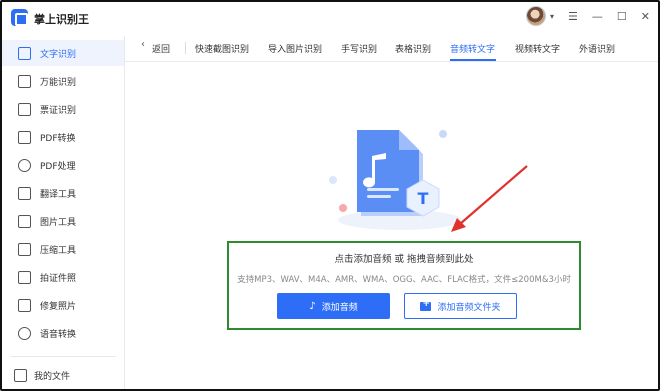 The width and height of the screenshot is (660, 391). Describe the element at coordinates (423, 198) in the screenshot. I see `svg-text: T` at that location.